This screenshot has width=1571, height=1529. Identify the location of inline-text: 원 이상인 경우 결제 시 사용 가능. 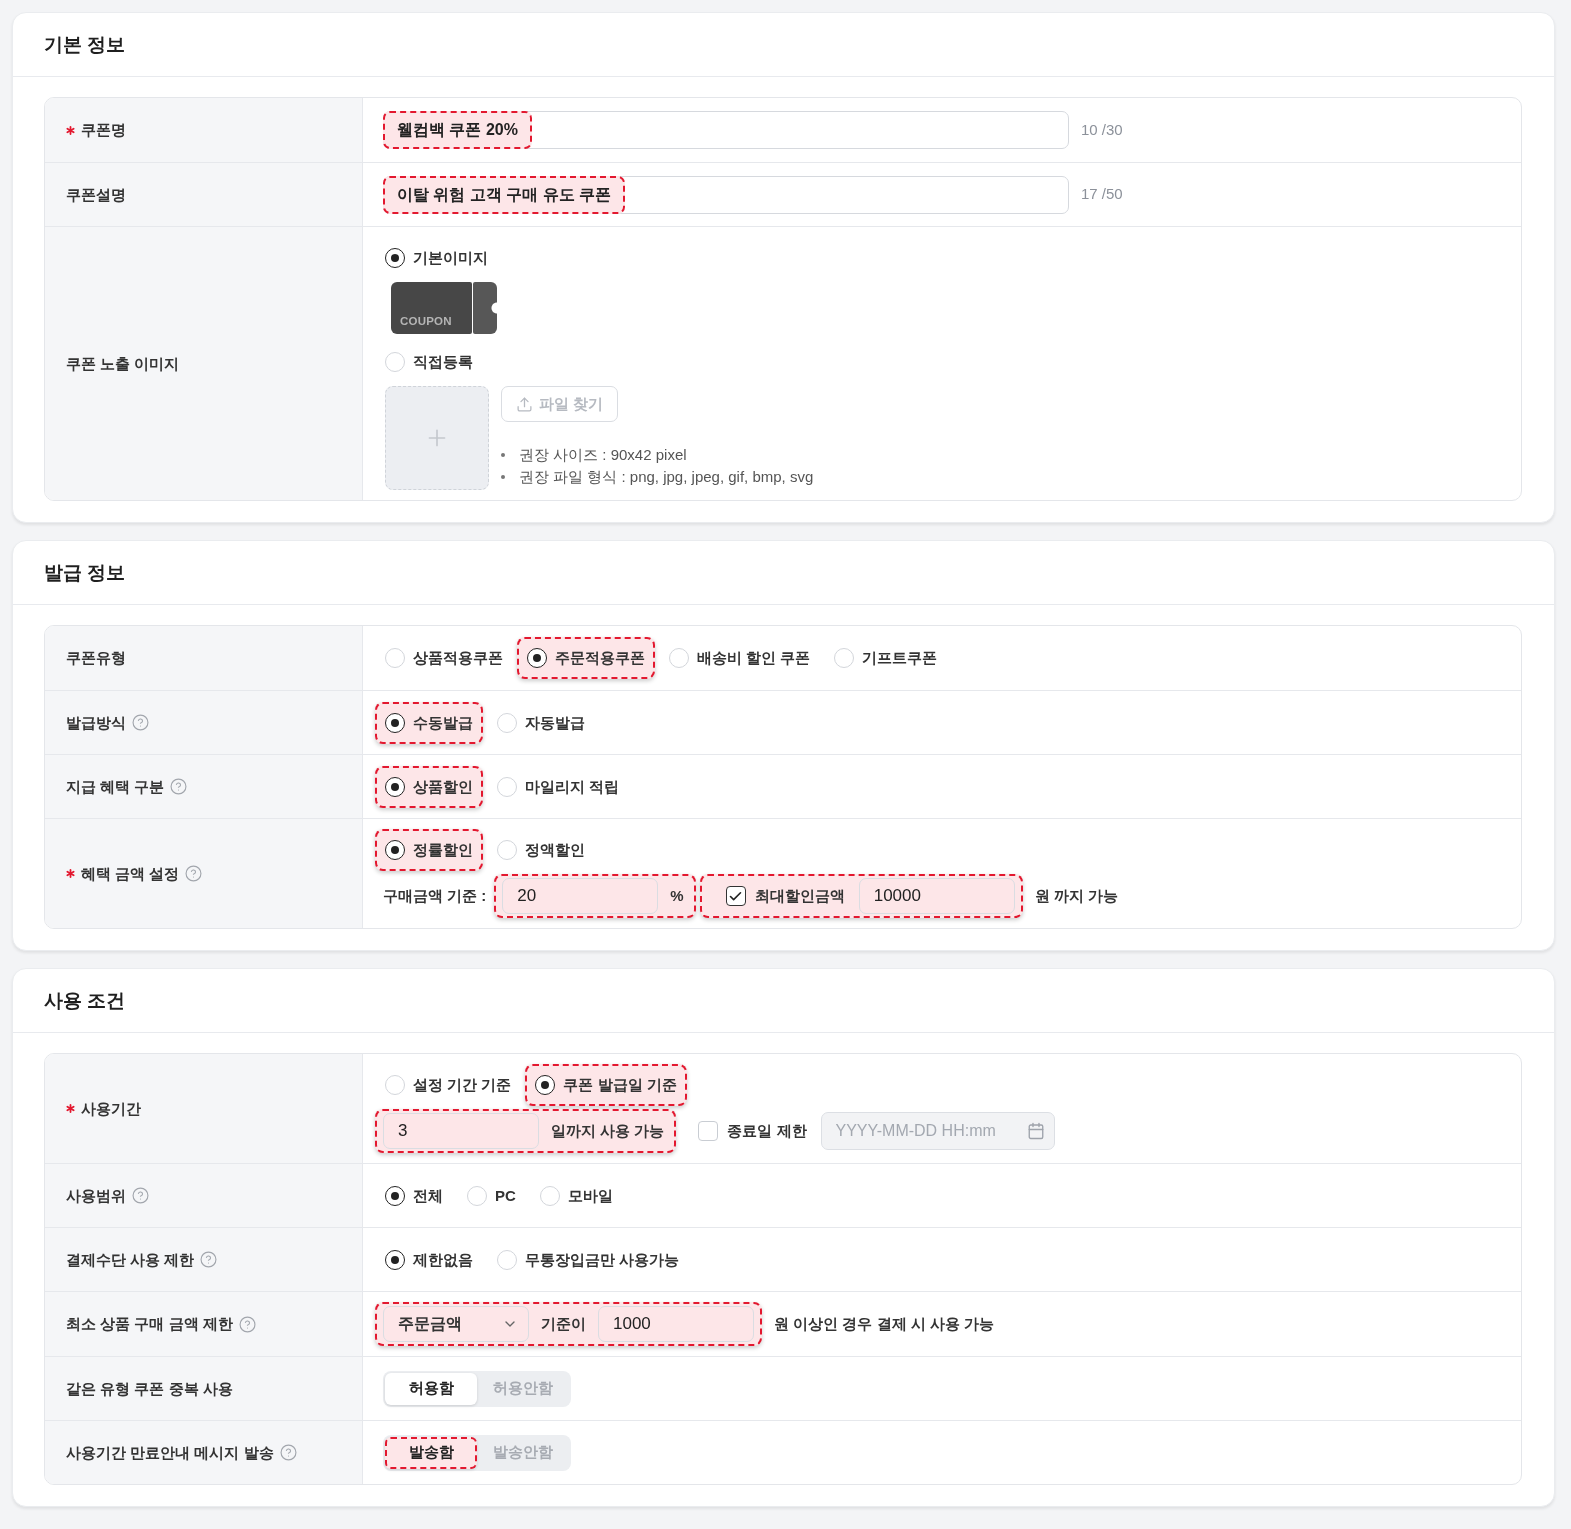
(884, 1324).